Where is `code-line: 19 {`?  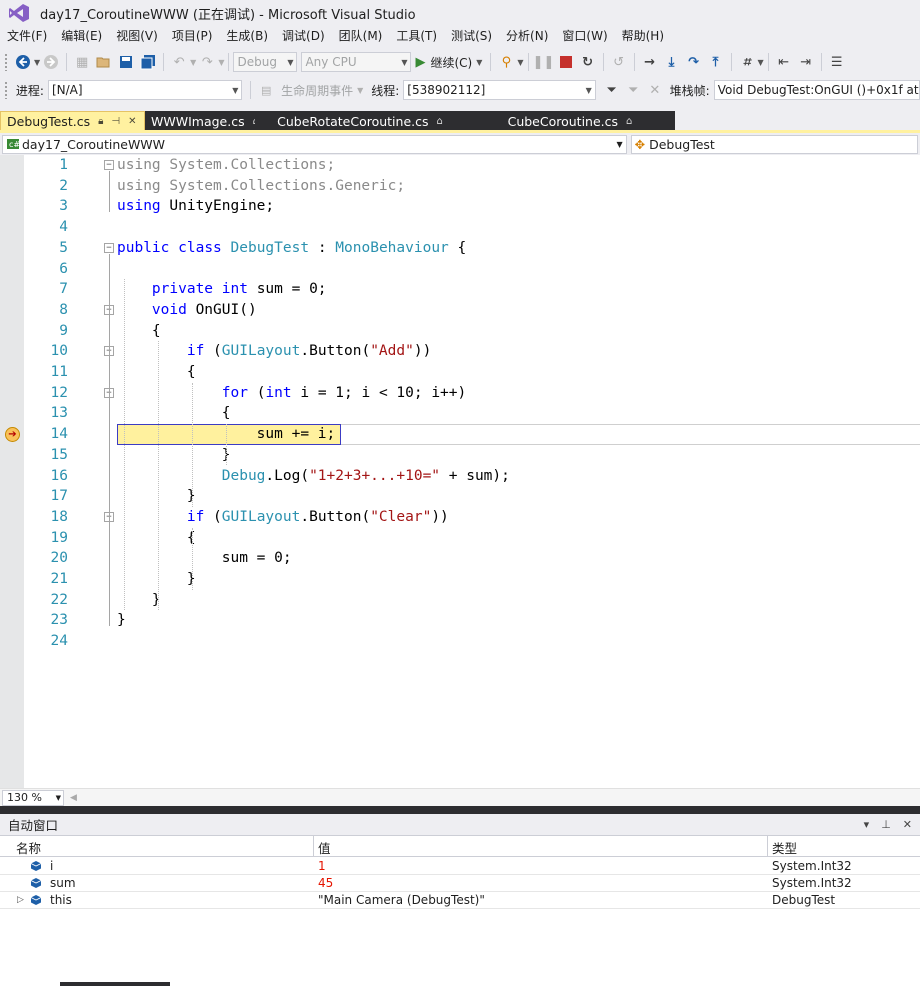
code-line: 19 { is located at coordinates (460, 538).